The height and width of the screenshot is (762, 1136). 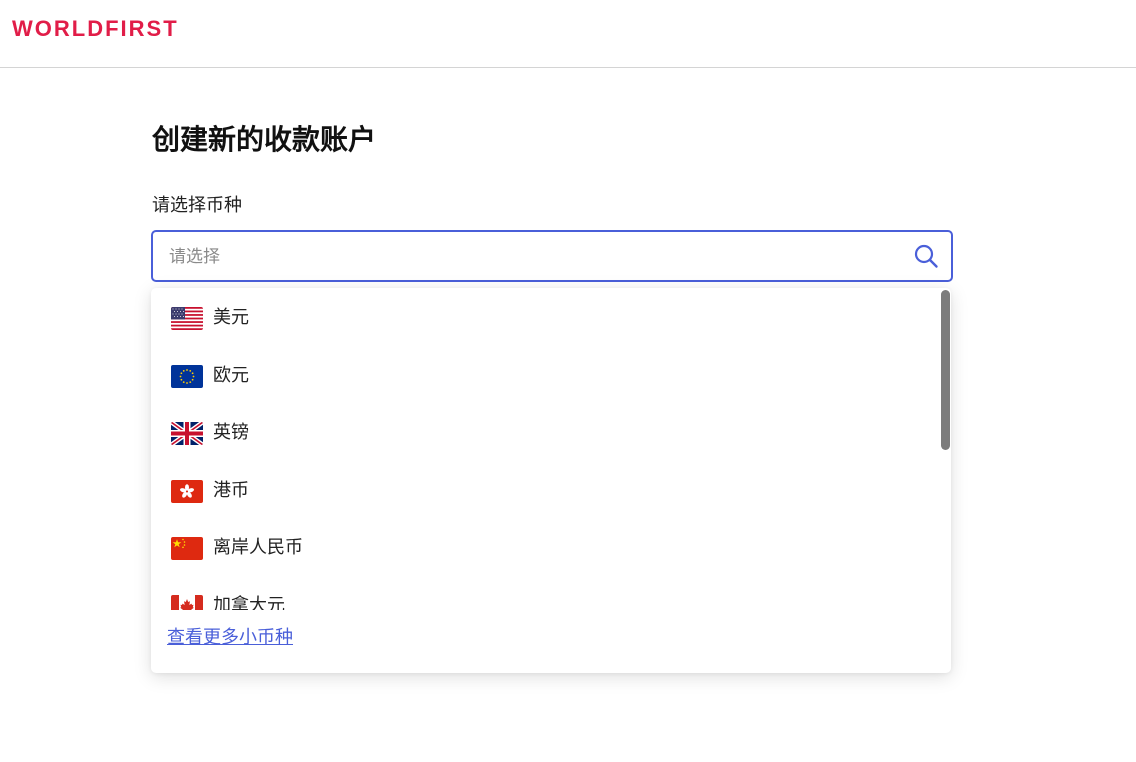 I want to click on cn-flag-icon, so click(x=187, y=548).